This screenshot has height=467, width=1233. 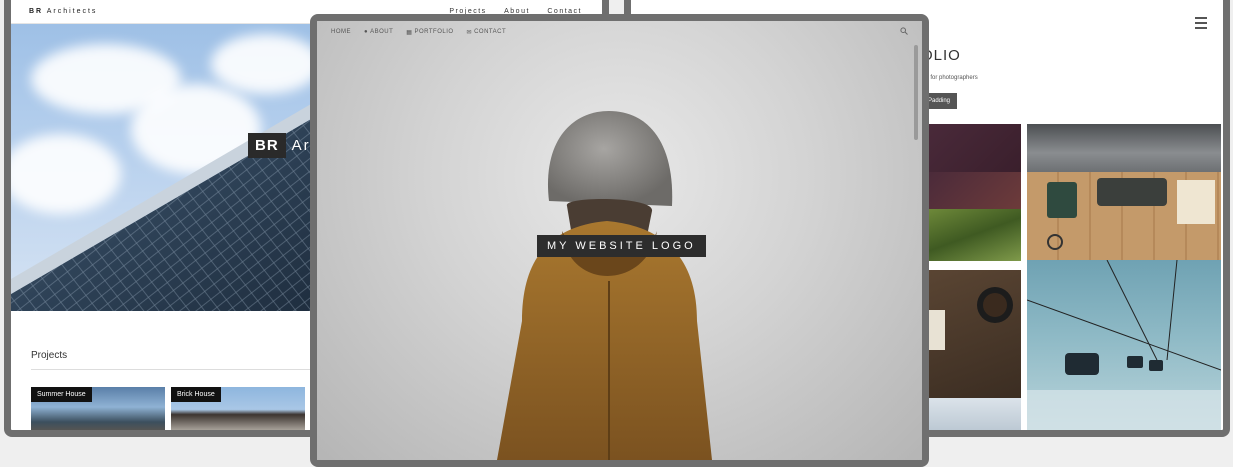 I want to click on hamburger-icon, so click(x=1201, y=24).